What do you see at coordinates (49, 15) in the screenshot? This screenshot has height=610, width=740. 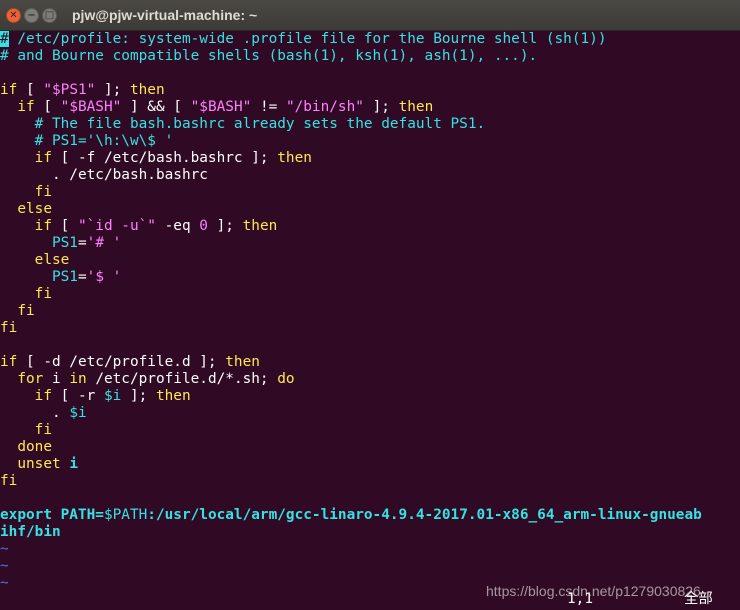 I see `maximize-icon: □` at bounding box center [49, 15].